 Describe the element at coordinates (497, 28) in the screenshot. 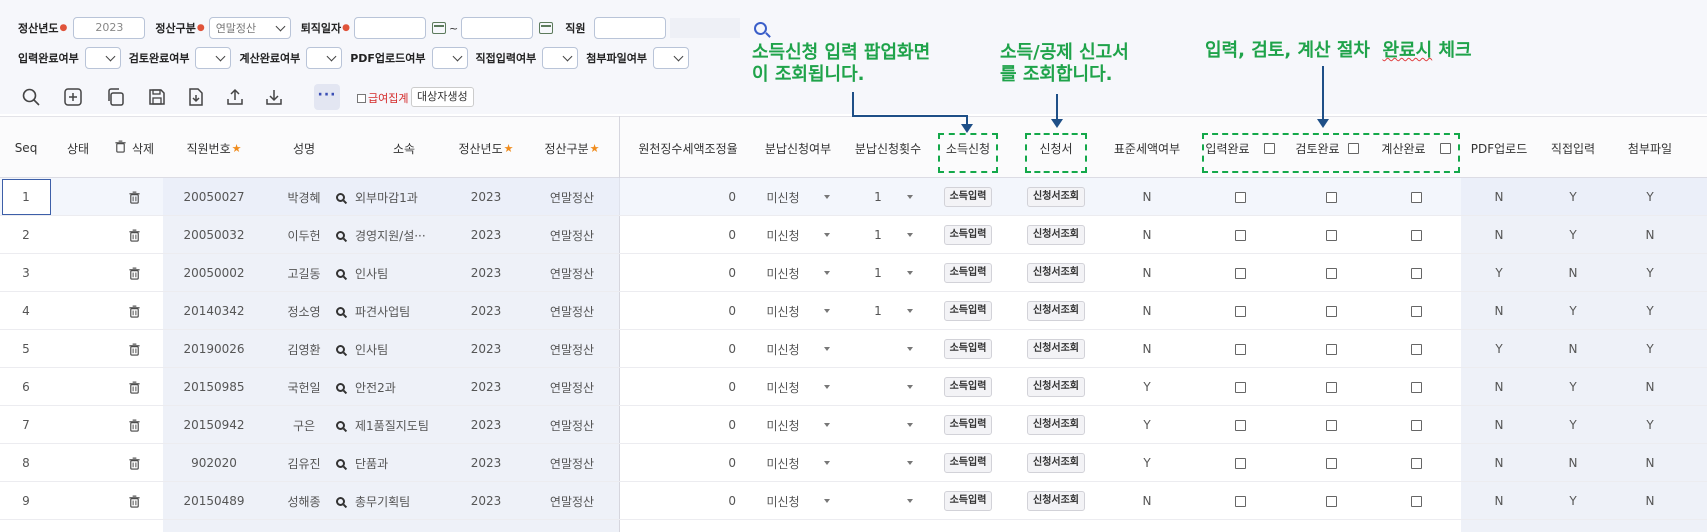

I see `retire-end-input` at that location.